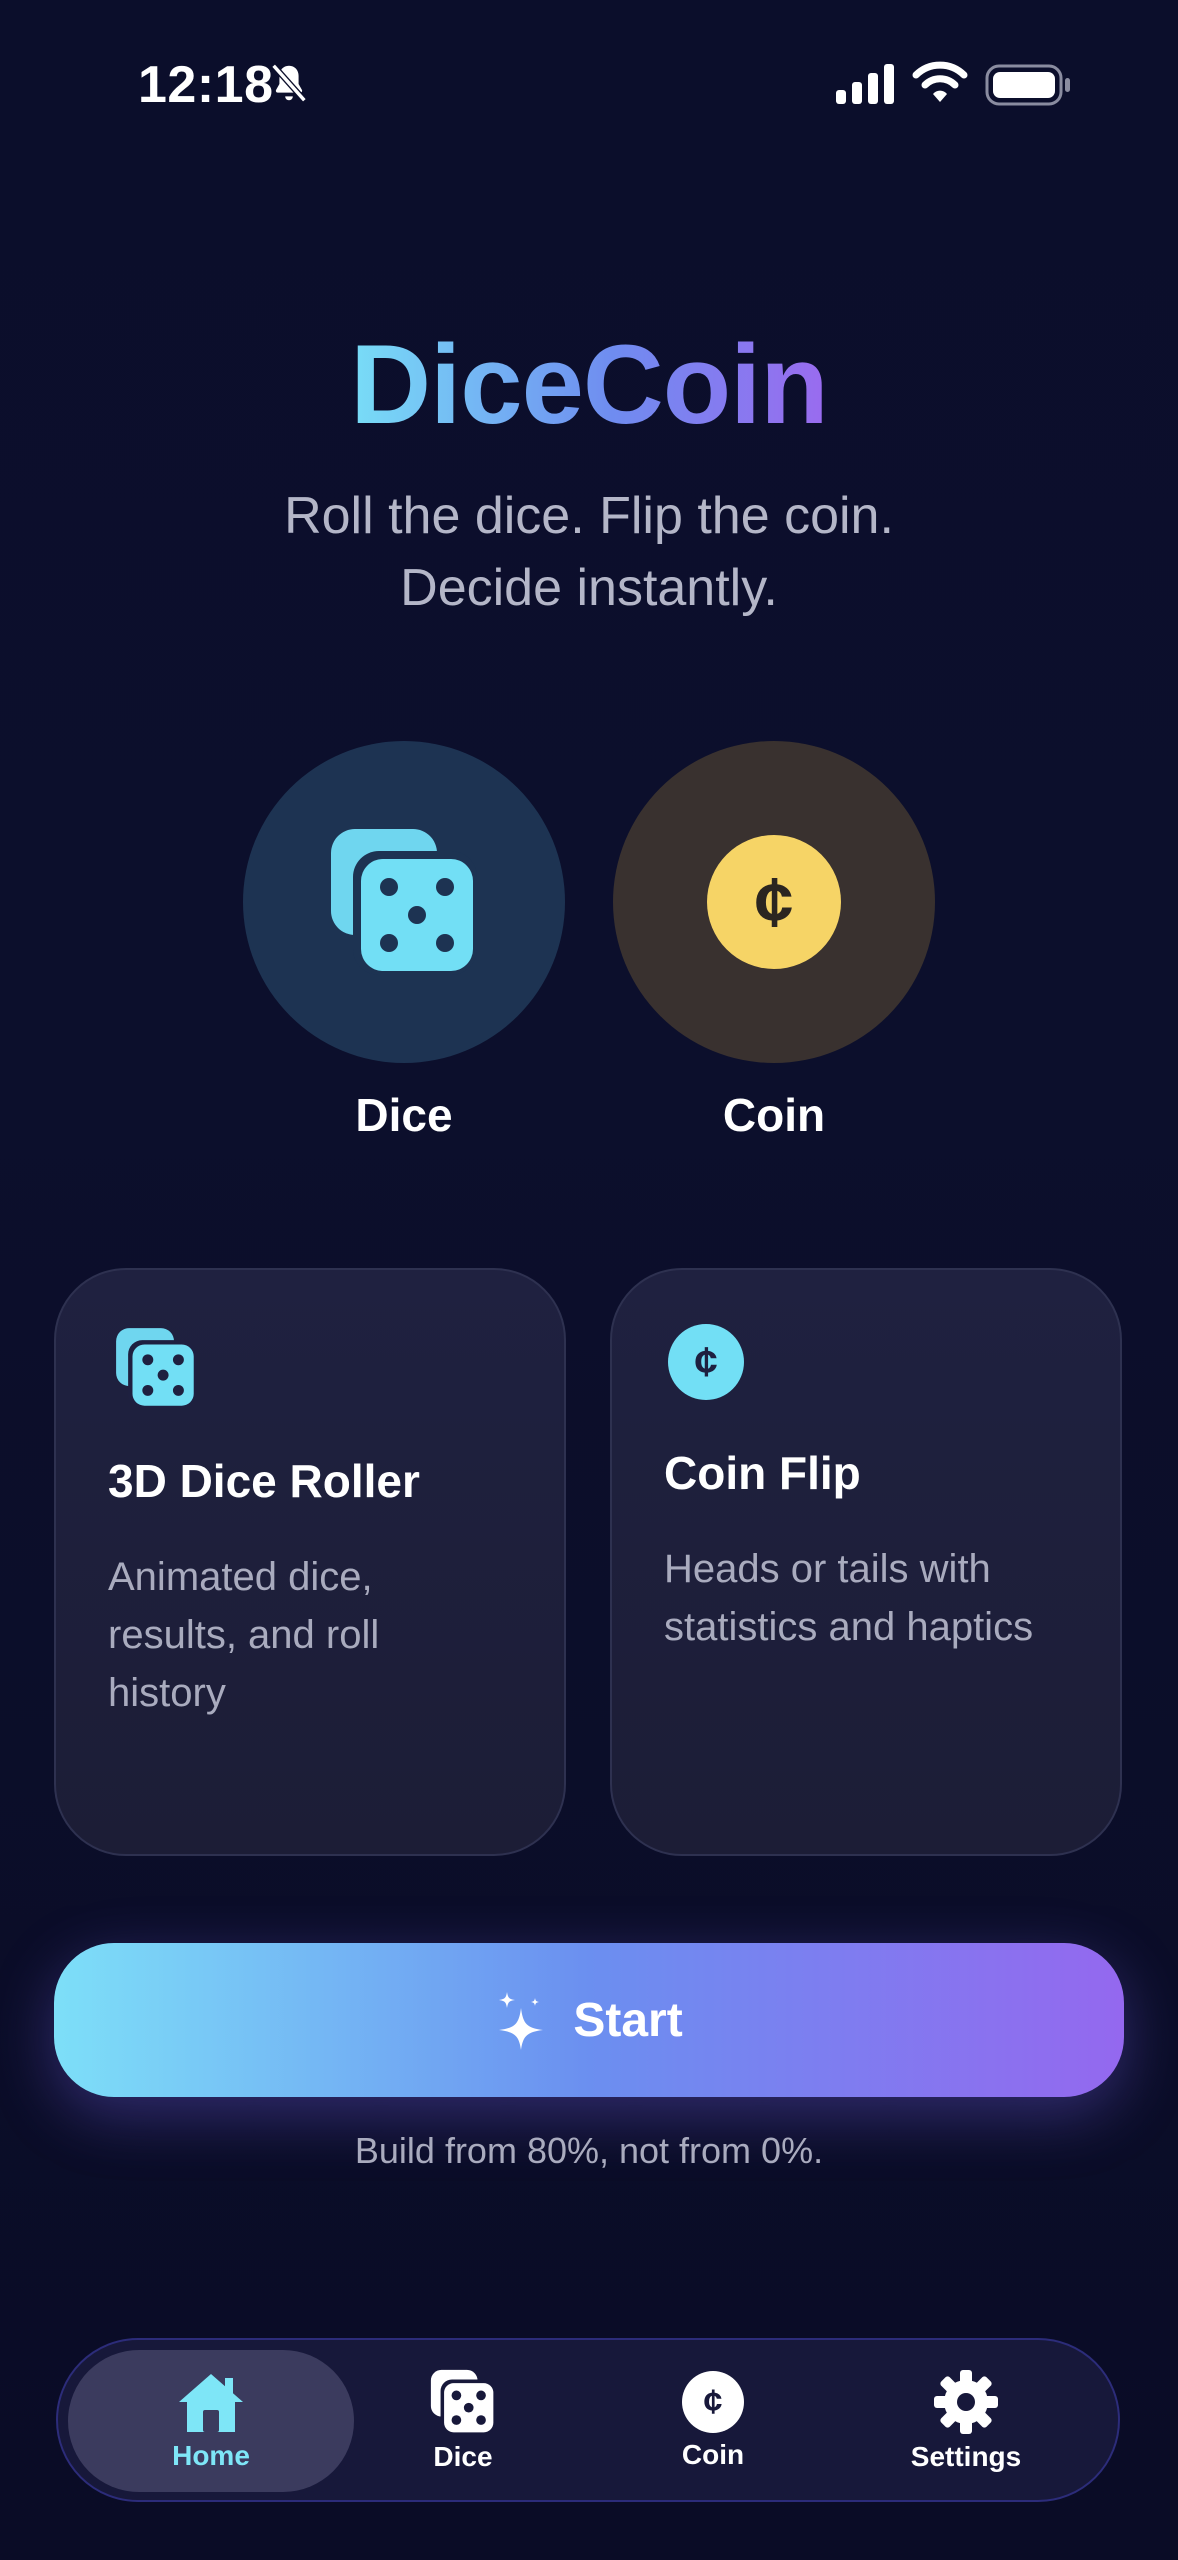 The image size is (1178, 2560). Describe the element at coordinates (211, 2403) in the screenshot. I see `home-icon` at that location.